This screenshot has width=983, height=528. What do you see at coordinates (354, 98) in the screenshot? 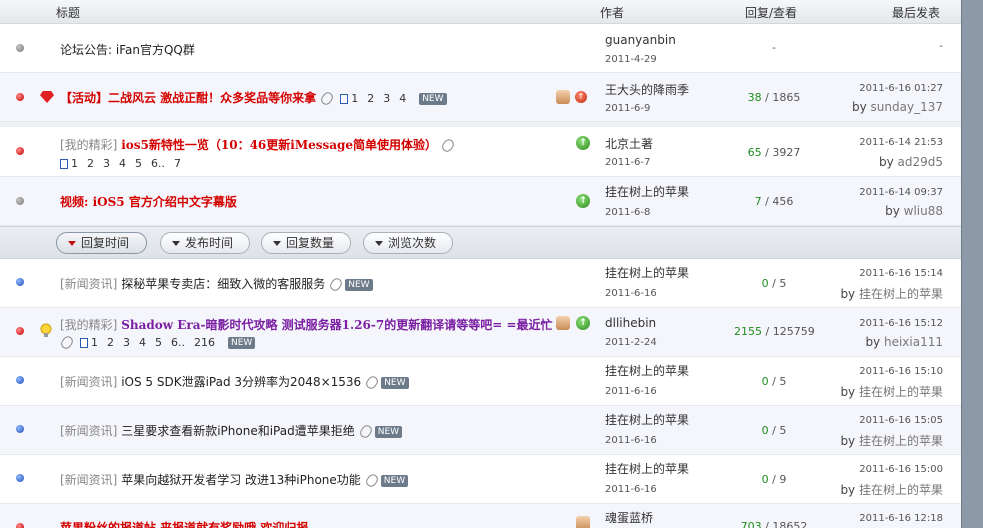
I see `page-link: 1` at bounding box center [354, 98].